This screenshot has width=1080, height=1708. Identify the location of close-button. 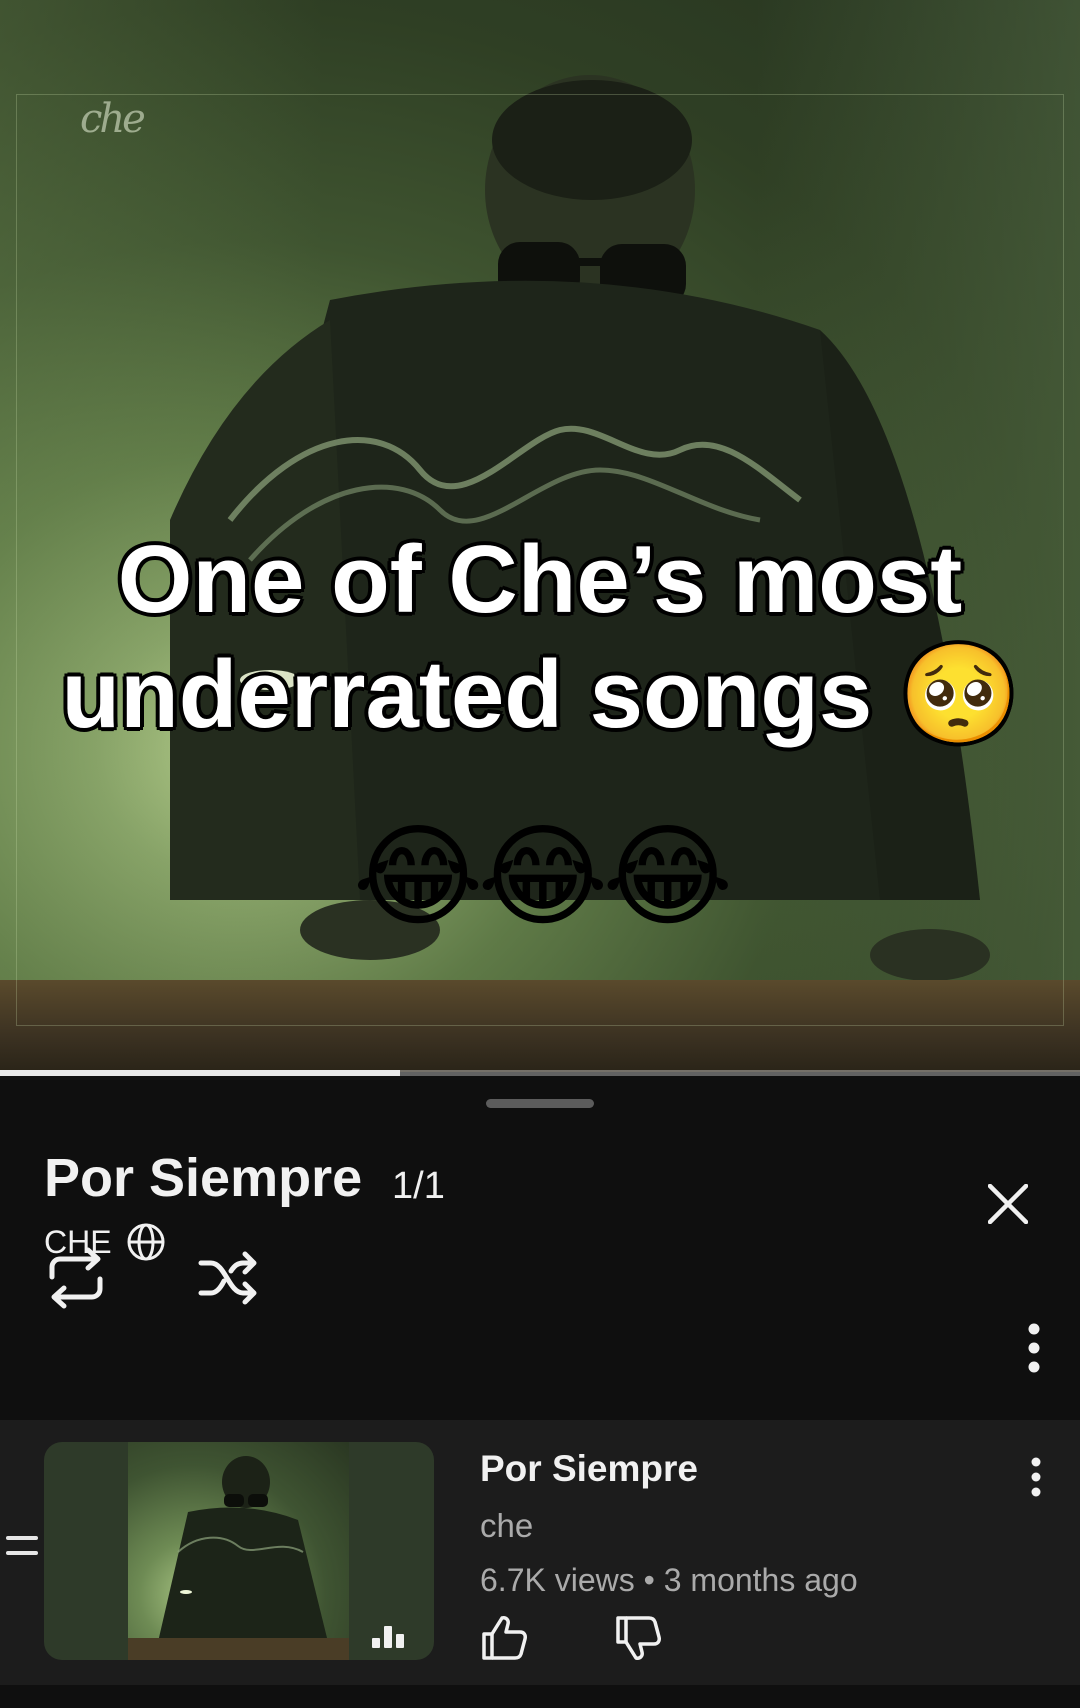
(1008, 1204).